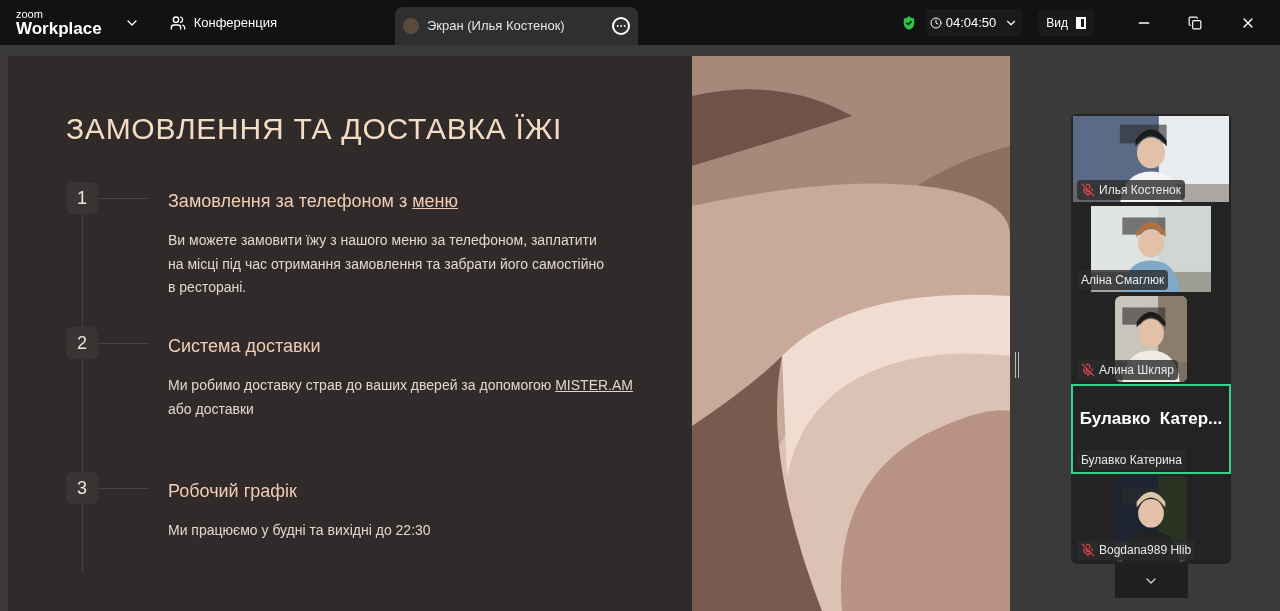 The height and width of the screenshot is (611, 1280). Describe the element at coordinates (82, 343) in the screenshot. I see `step-number: 2` at that location.